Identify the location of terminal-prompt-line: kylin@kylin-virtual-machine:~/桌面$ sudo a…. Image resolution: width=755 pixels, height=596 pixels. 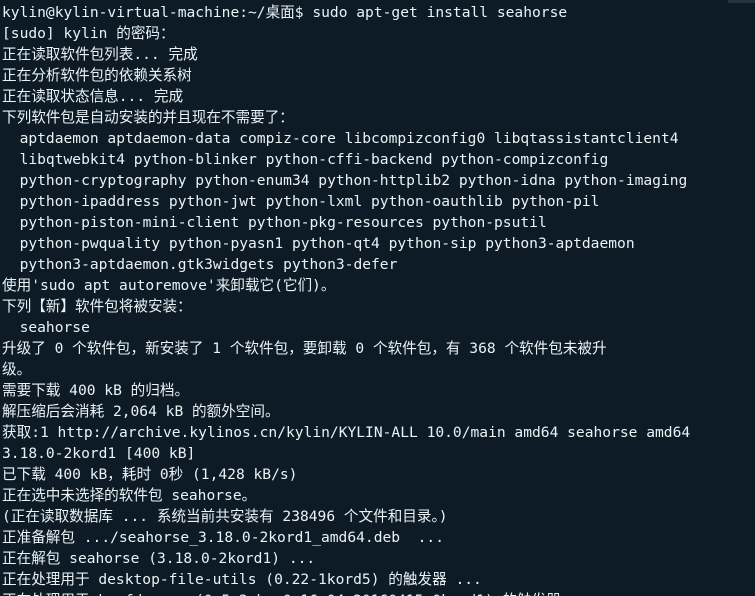
(285, 12).